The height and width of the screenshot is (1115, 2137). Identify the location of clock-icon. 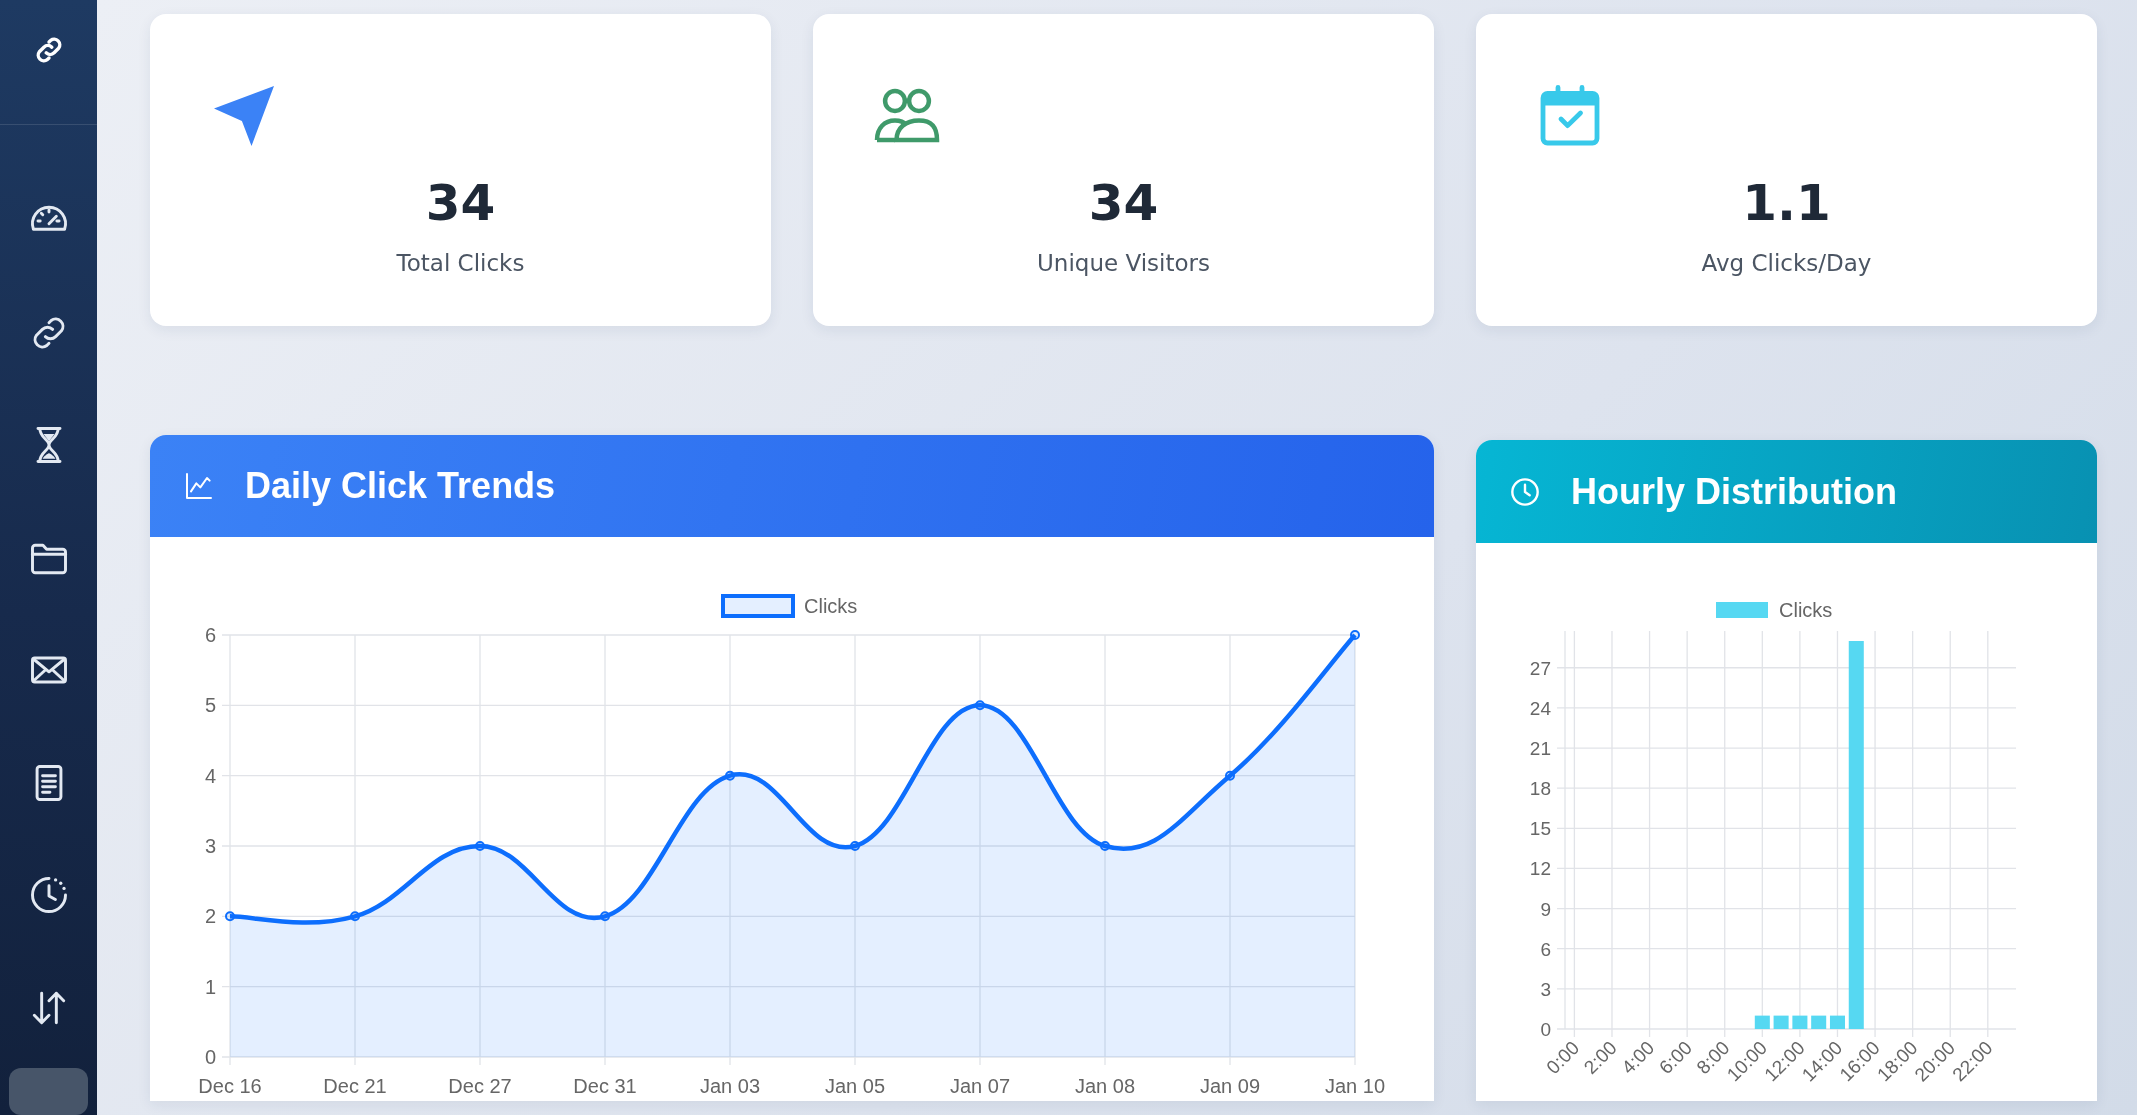
(1525, 491).